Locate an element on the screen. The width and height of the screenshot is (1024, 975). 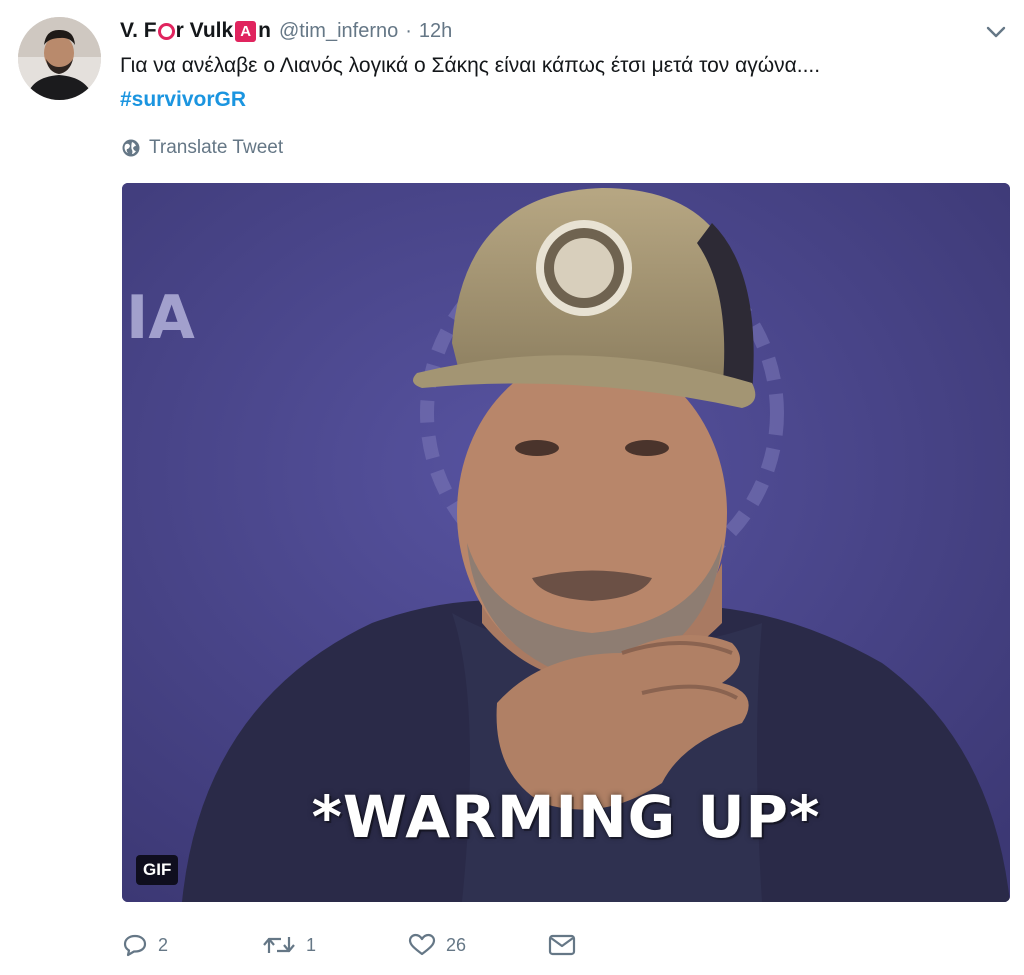
avatar-photo is located at coordinates (59, 58).